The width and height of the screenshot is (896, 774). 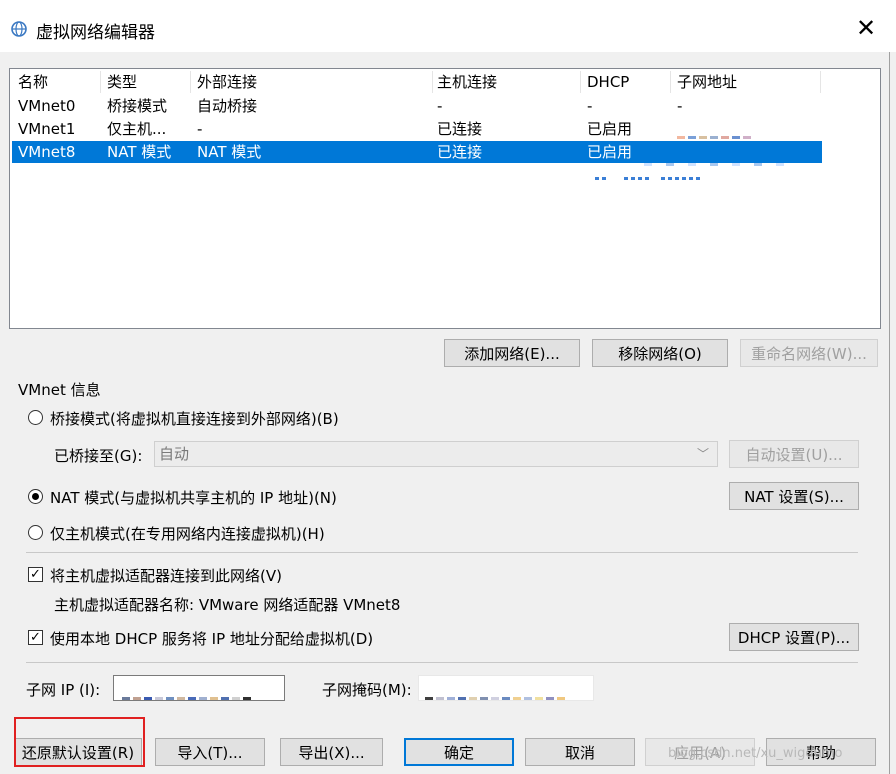 What do you see at coordinates (229, 152) in the screenshot?
I see `cell-external: NAT 模式` at bounding box center [229, 152].